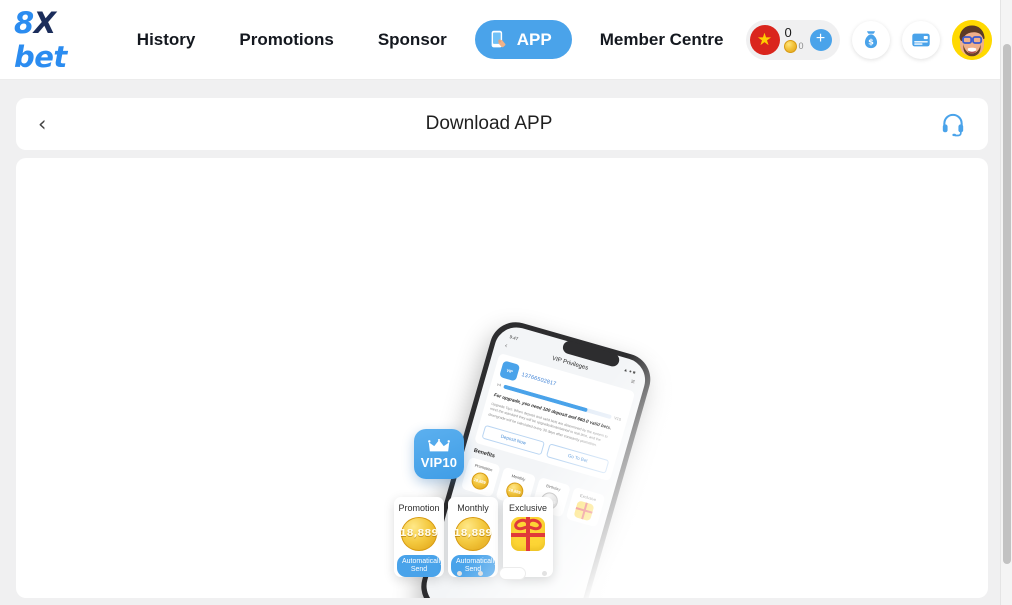 The width and height of the screenshot is (1012, 605). I want to click on page-header-bar: ‹ Download APP, so click(502, 124).